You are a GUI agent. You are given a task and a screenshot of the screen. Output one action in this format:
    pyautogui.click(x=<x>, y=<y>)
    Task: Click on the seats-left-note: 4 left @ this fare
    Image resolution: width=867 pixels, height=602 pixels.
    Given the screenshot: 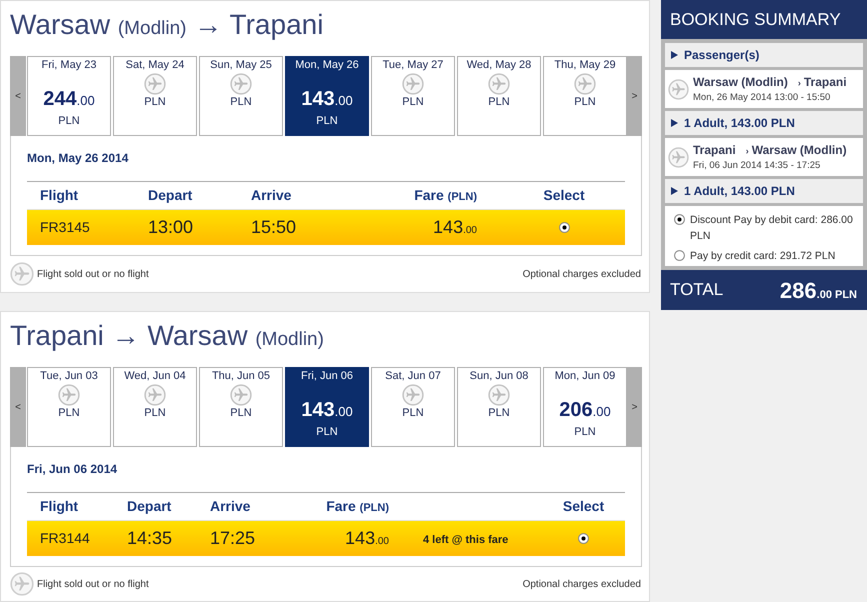 What is the action you would take?
    pyautogui.click(x=465, y=540)
    